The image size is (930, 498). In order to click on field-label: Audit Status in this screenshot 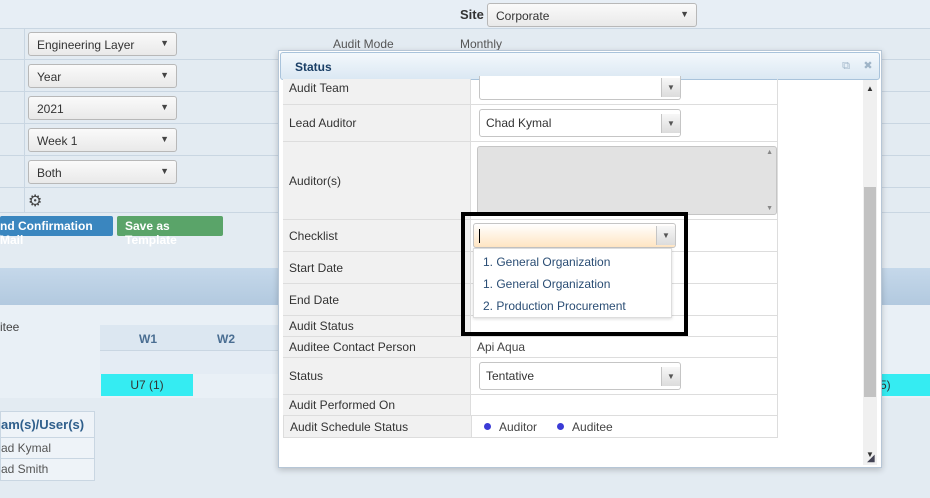, I will do `click(377, 326)`.